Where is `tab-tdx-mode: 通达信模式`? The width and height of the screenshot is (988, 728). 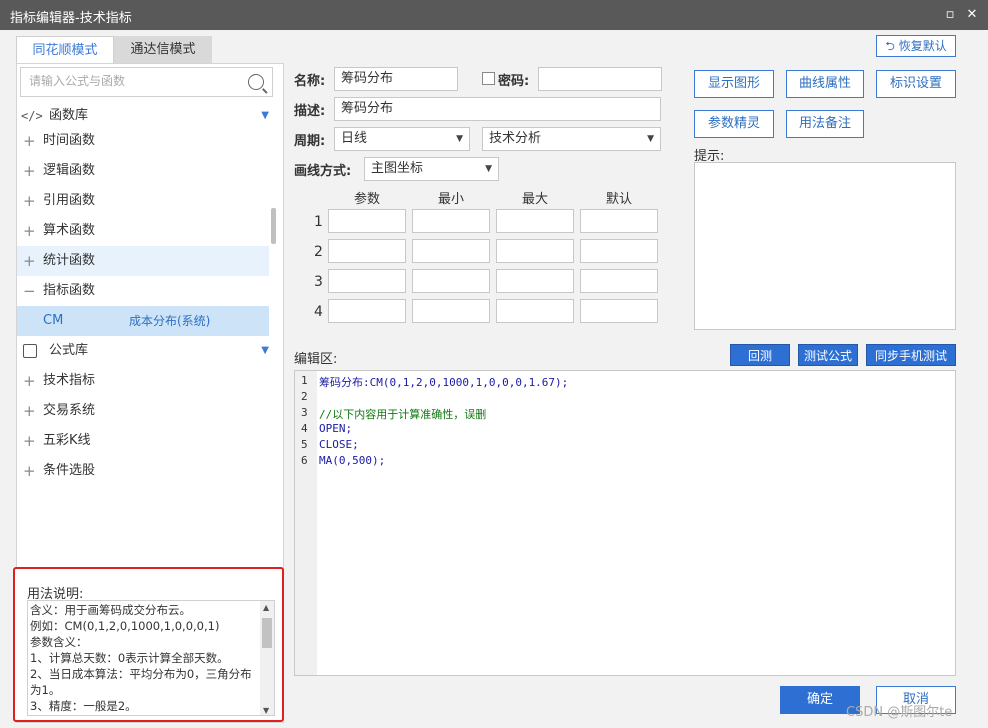 tab-tdx-mode: 通达信模式 is located at coordinates (163, 50).